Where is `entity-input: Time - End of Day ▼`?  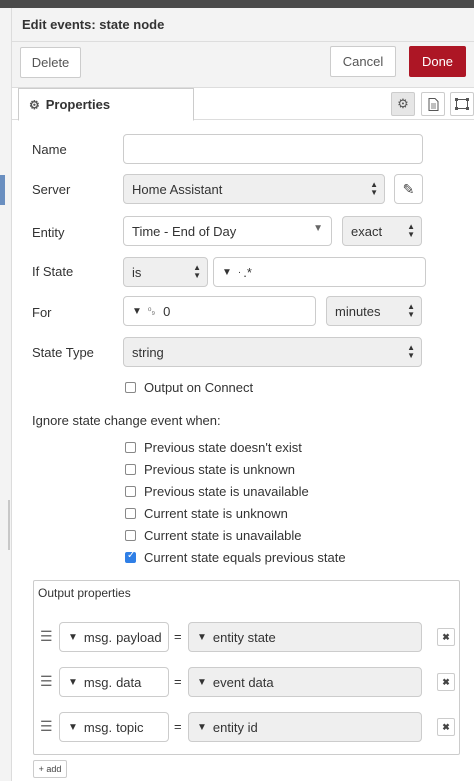 entity-input: Time - End of Day ▼ is located at coordinates (227, 231).